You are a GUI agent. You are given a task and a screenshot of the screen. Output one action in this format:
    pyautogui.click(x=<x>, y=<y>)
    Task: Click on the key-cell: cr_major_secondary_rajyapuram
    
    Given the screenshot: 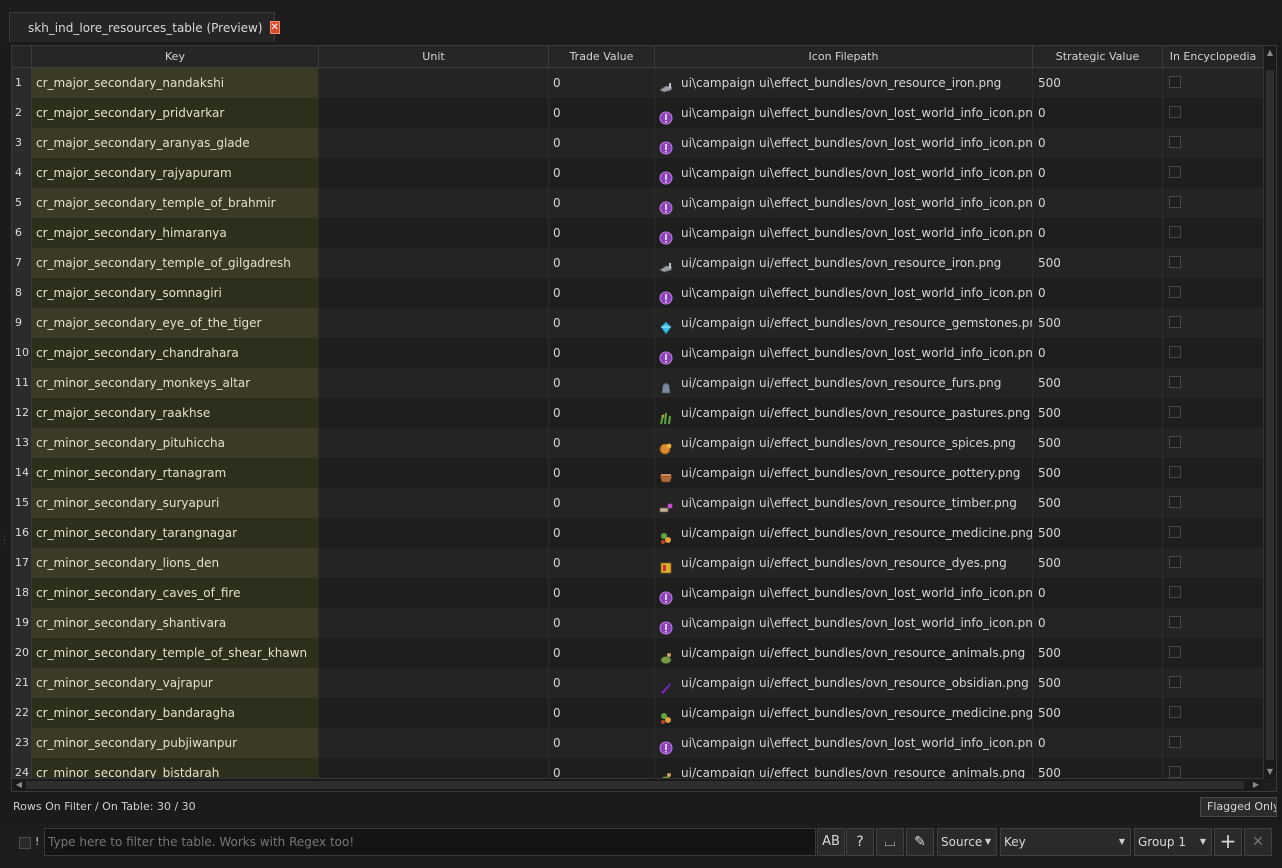 What is the action you would take?
    pyautogui.click(x=175, y=173)
    